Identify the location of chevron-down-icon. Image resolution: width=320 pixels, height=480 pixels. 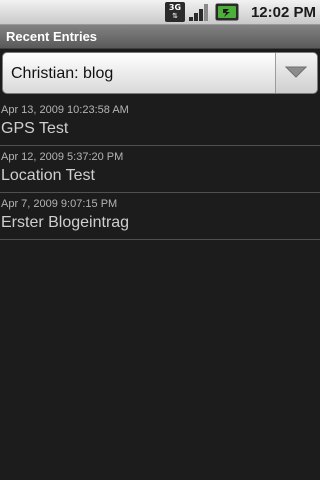
(296, 72).